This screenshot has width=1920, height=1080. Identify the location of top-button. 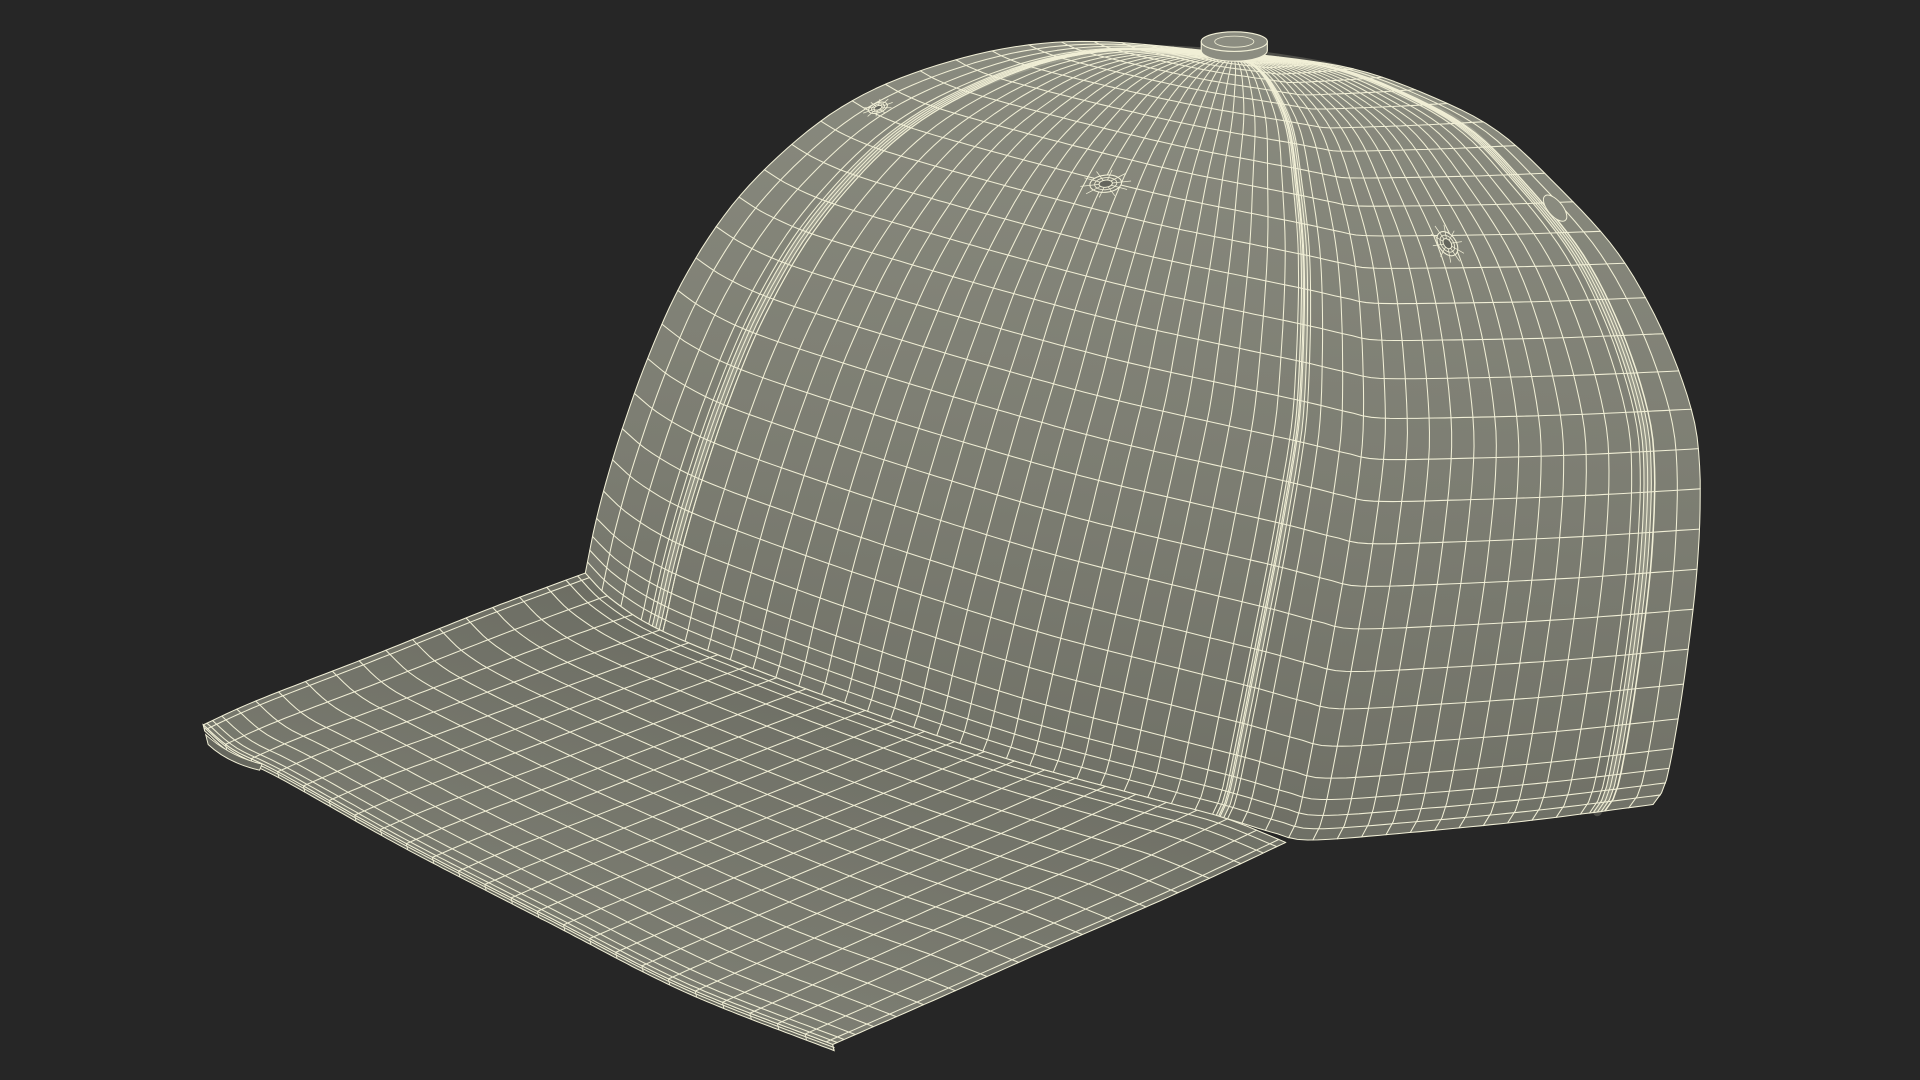
(1234, 46).